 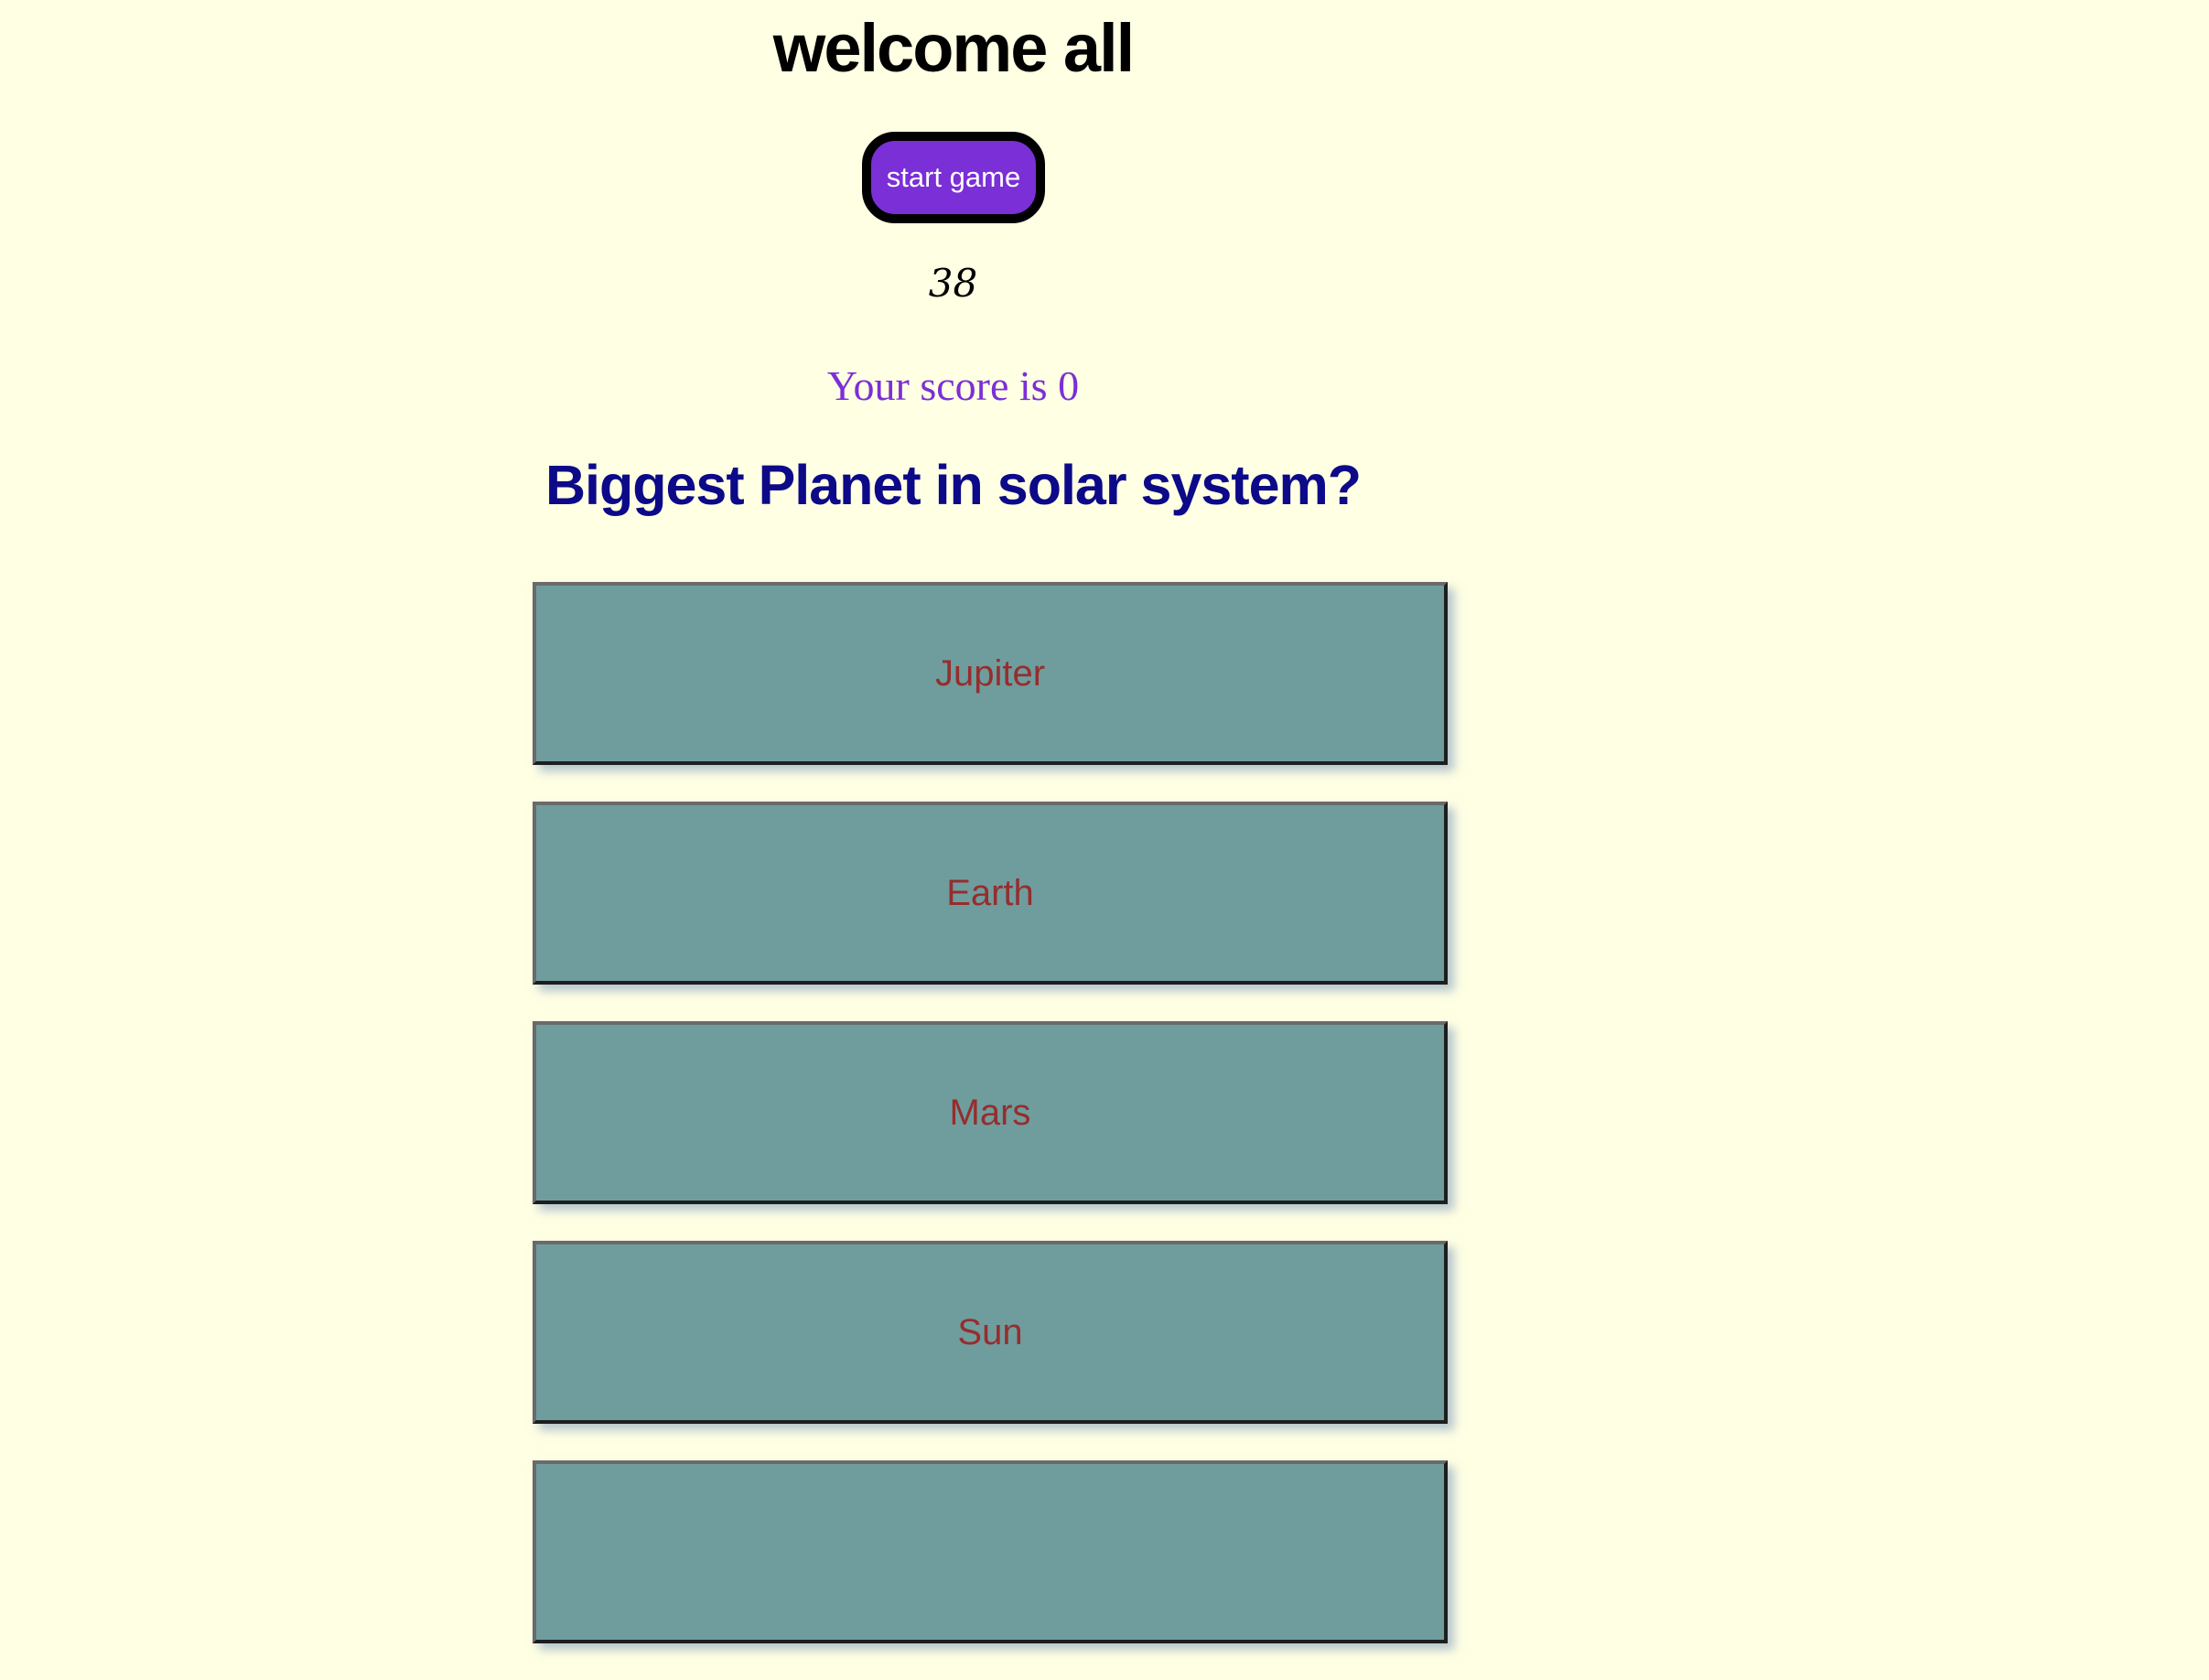 I want to click on answer-option-sun: Sun, so click(x=990, y=1332).